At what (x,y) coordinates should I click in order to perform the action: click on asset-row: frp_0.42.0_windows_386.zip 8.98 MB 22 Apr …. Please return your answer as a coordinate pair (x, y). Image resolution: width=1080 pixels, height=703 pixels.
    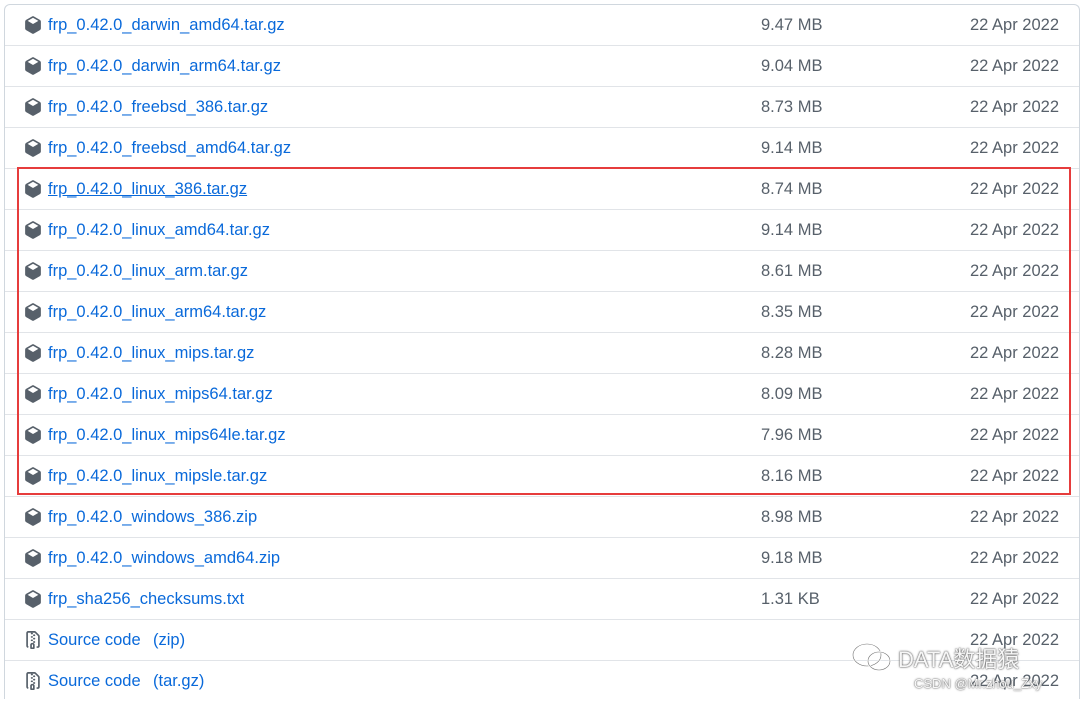
    Looking at the image, I should click on (542, 517).